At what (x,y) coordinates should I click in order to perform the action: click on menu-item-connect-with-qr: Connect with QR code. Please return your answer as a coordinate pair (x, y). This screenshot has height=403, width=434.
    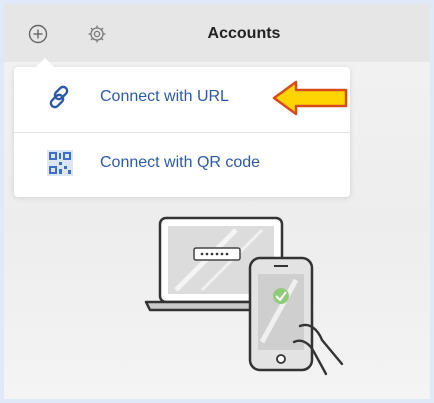
    Looking at the image, I should click on (182, 165).